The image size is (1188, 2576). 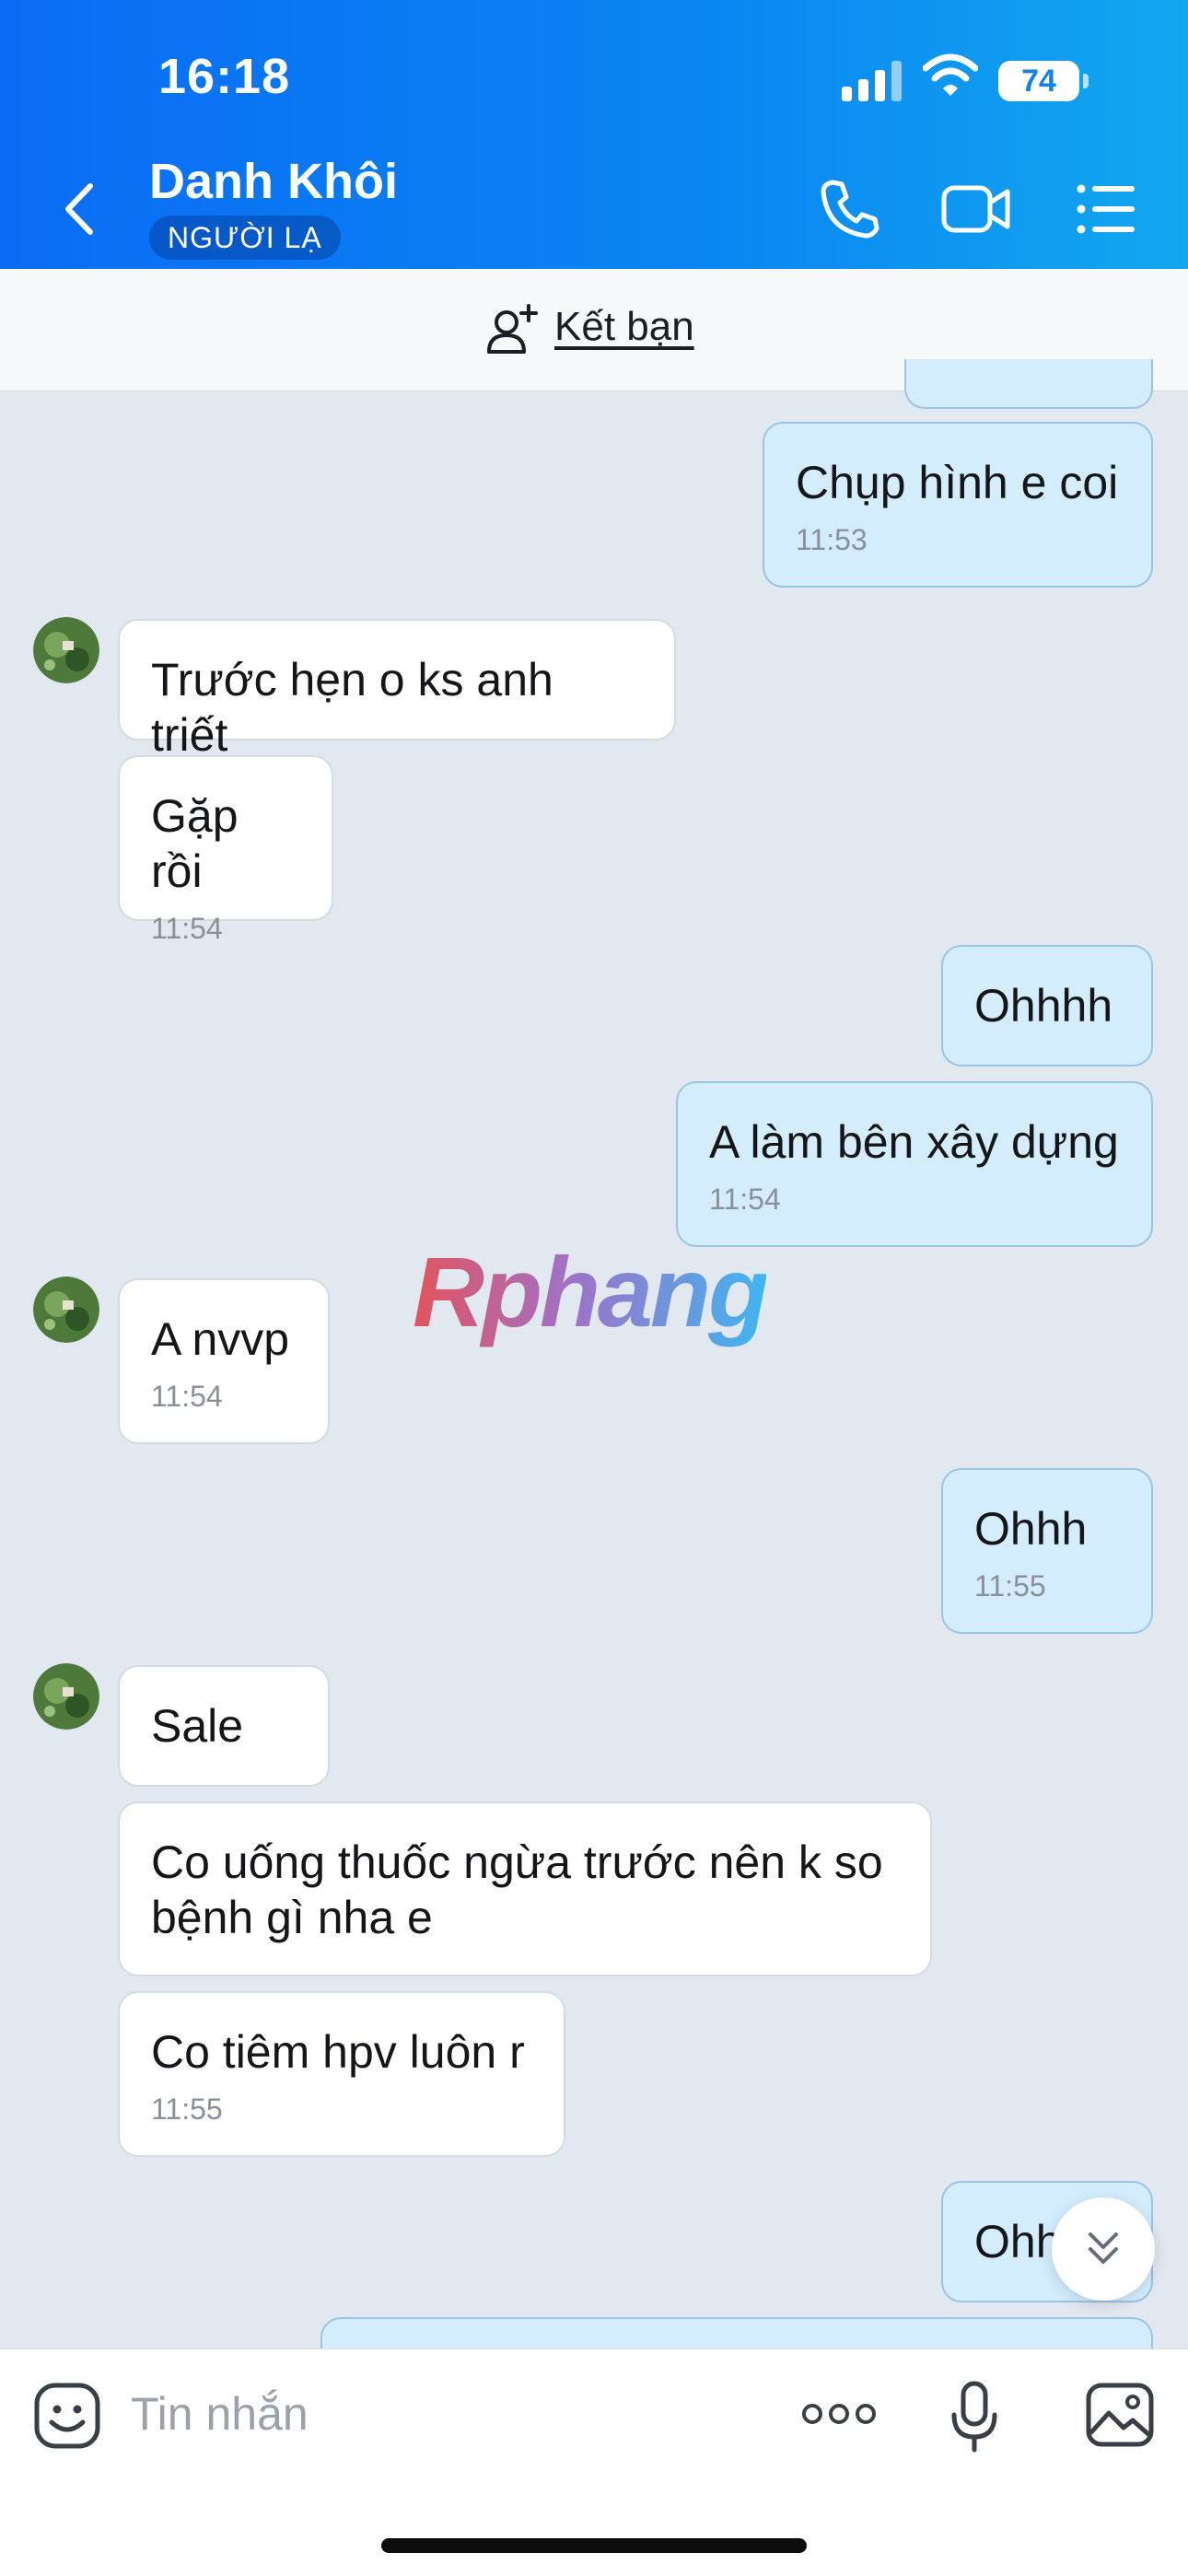 I want to click on message-bubble-outgoing: A làm bên xây dựng 11:54, so click(x=914, y=1164).